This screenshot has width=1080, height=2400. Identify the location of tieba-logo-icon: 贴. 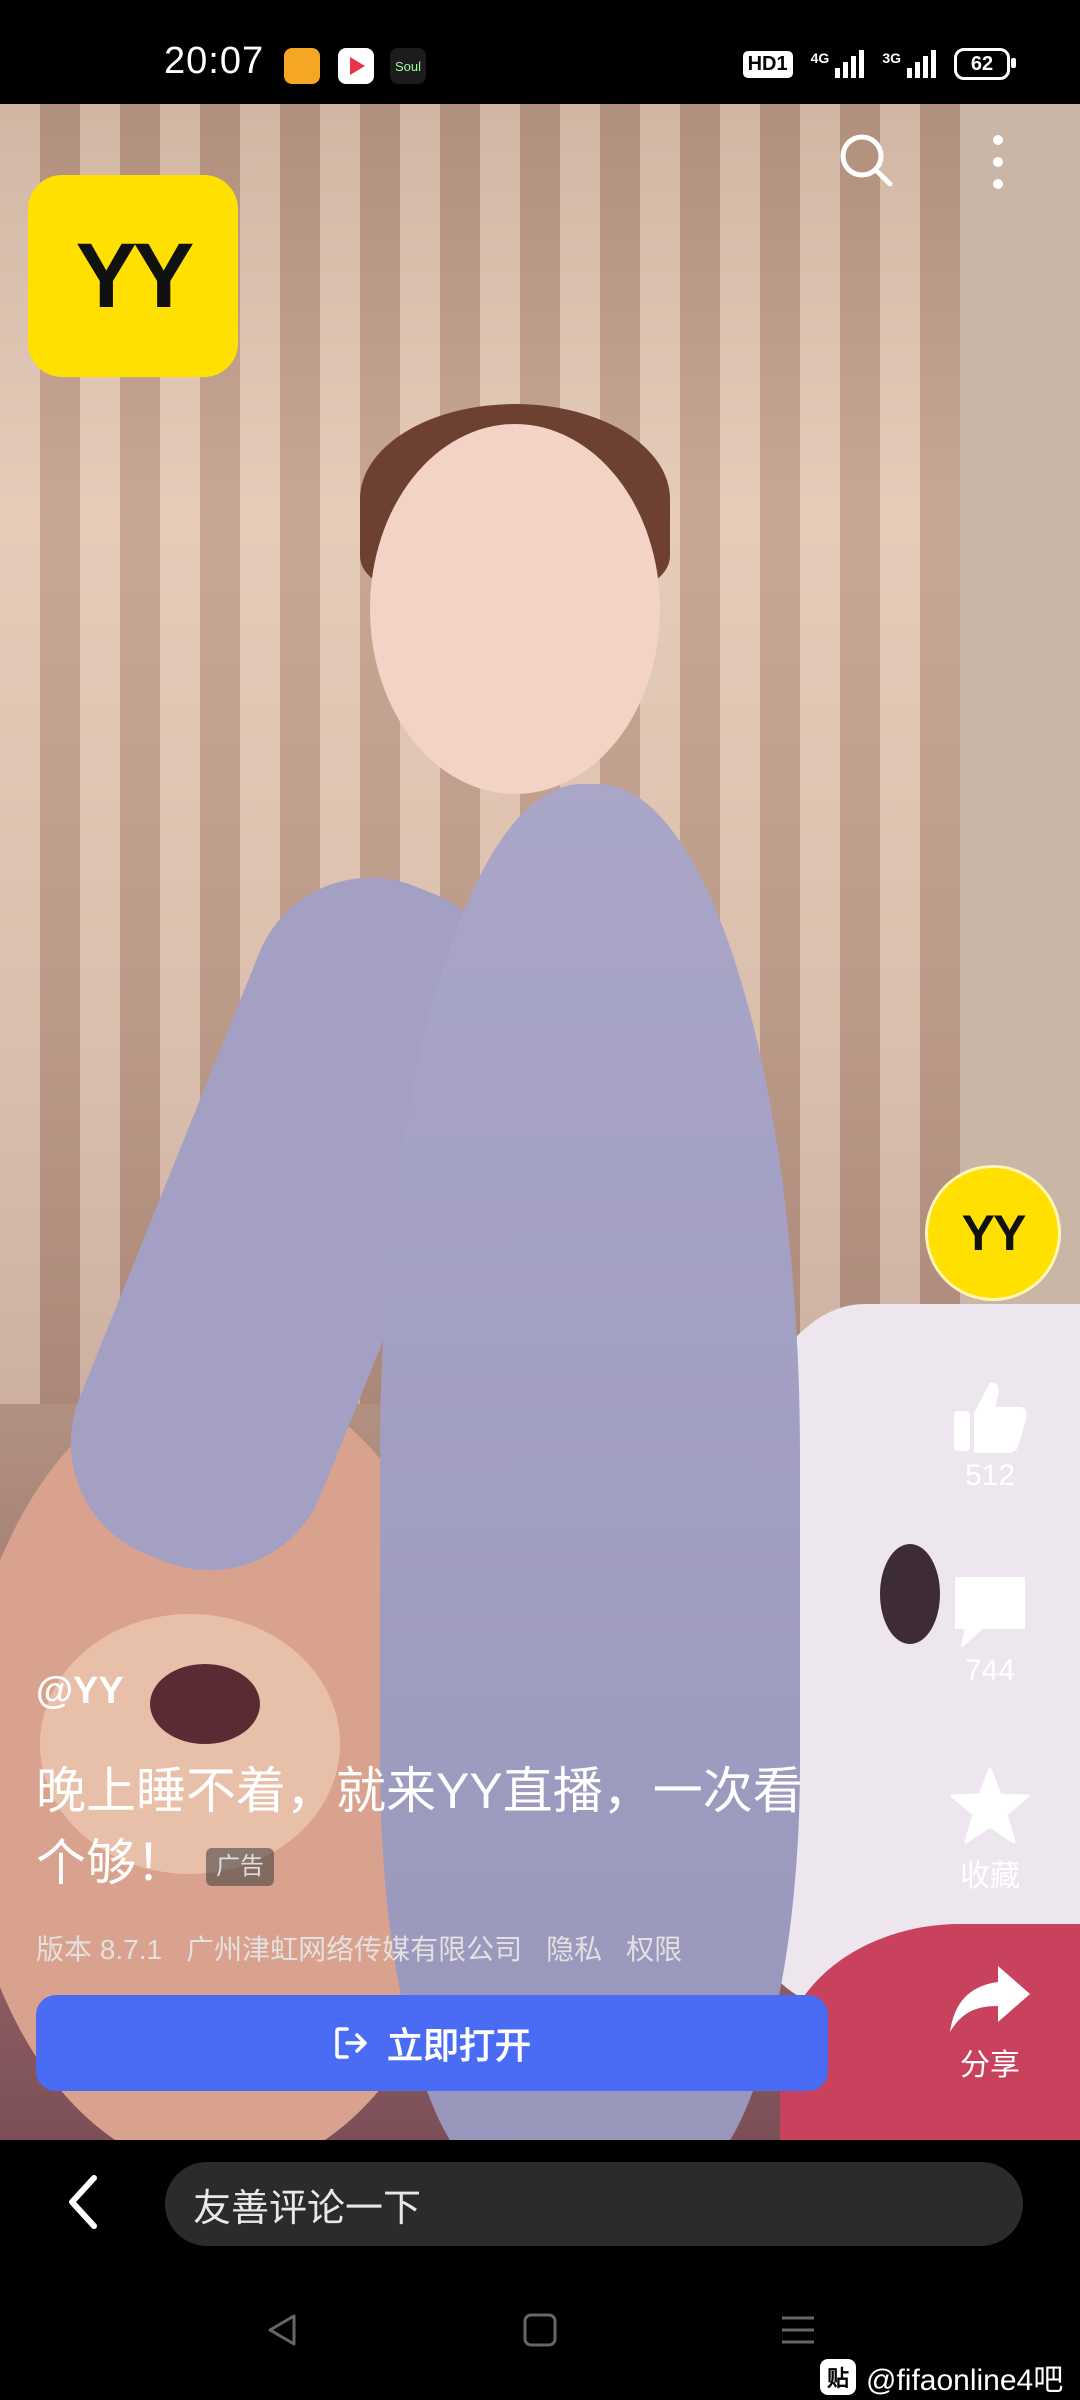
(838, 2377).